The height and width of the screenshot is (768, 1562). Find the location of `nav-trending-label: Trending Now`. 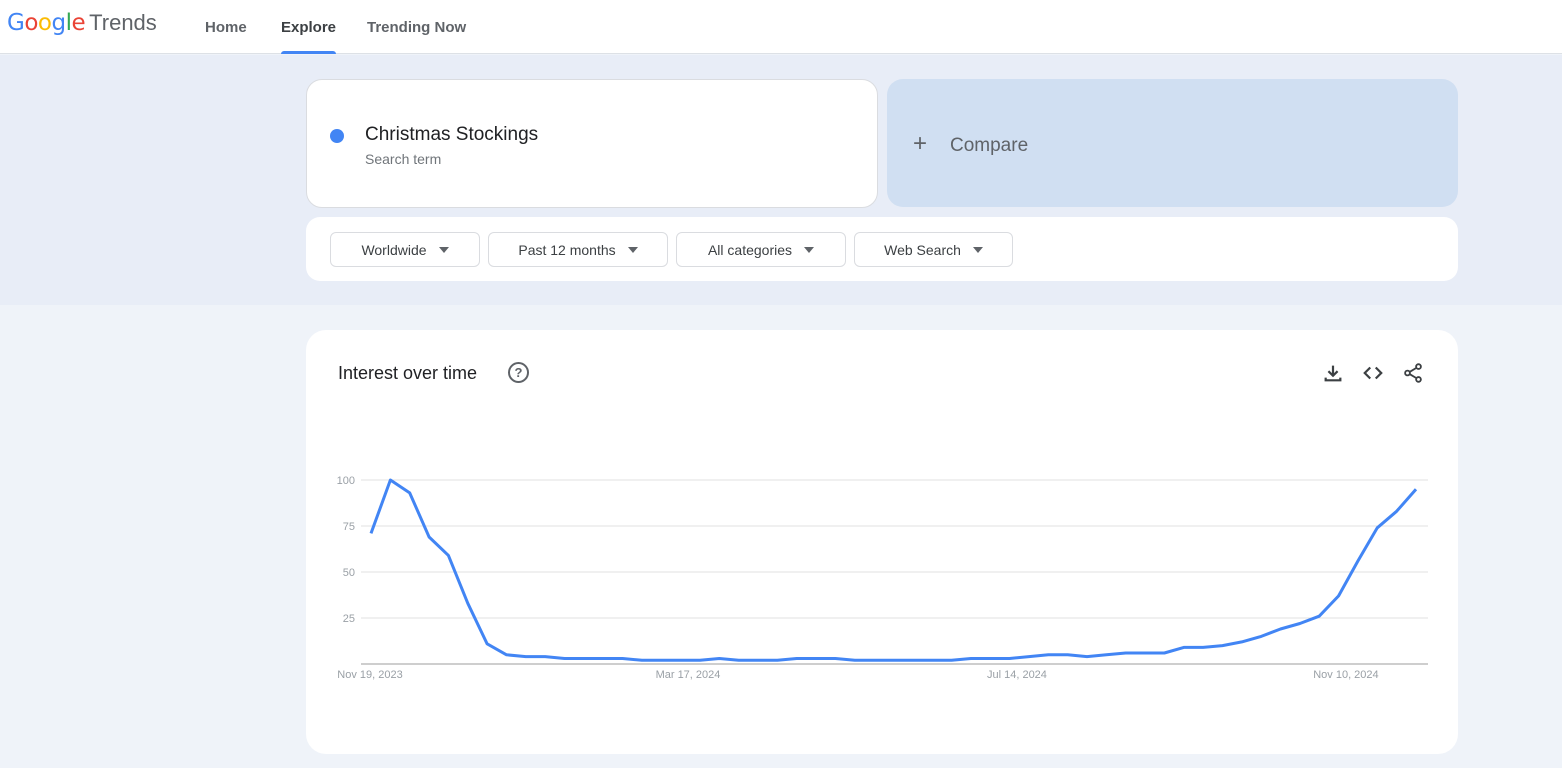

nav-trending-label: Trending Now is located at coordinates (417, 27).